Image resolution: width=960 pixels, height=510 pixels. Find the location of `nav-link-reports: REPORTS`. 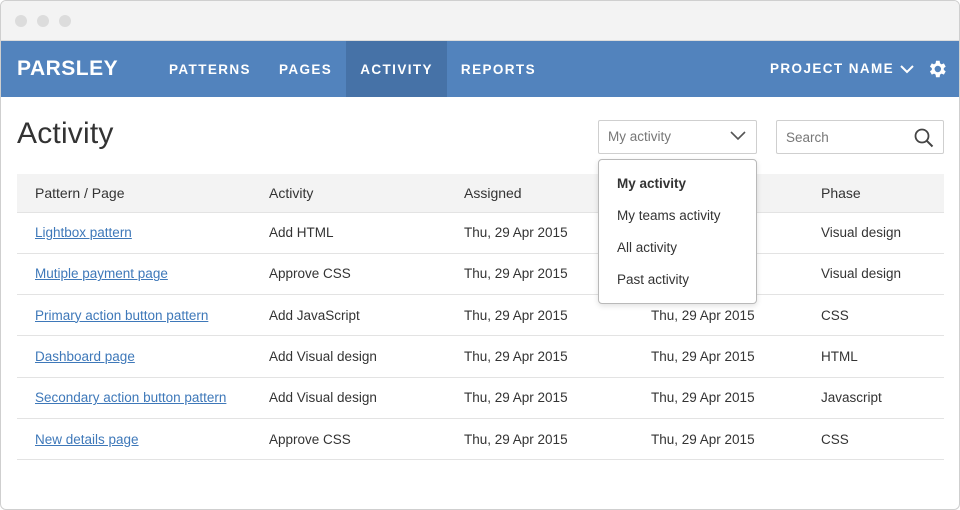

nav-link-reports: REPORTS is located at coordinates (498, 69).